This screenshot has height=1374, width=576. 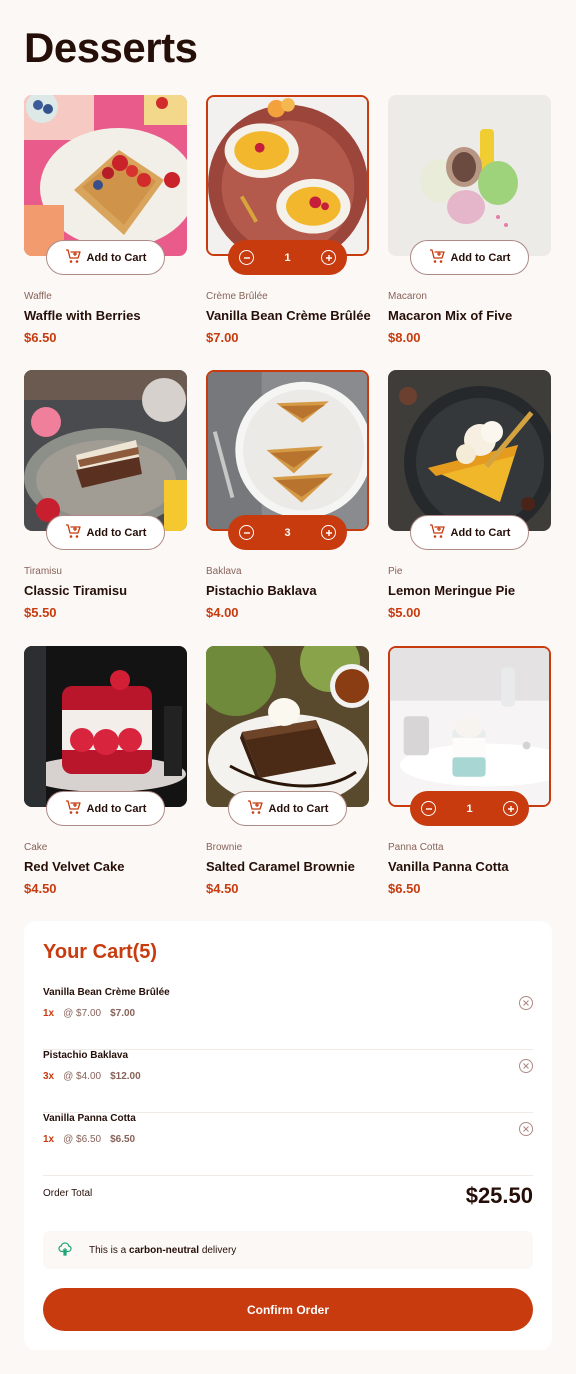 What do you see at coordinates (288, 1250) in the screenshot?
I see `carbon-neutral-note: This is a carbon-neutral delivery` at bounding box center [288, 1250].